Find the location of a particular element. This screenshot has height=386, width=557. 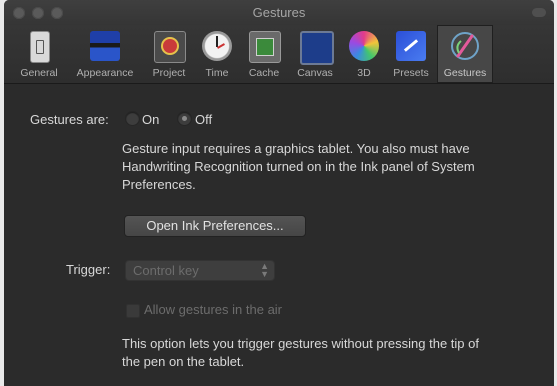

tab-project: Project is located at coordinates (169, 54).